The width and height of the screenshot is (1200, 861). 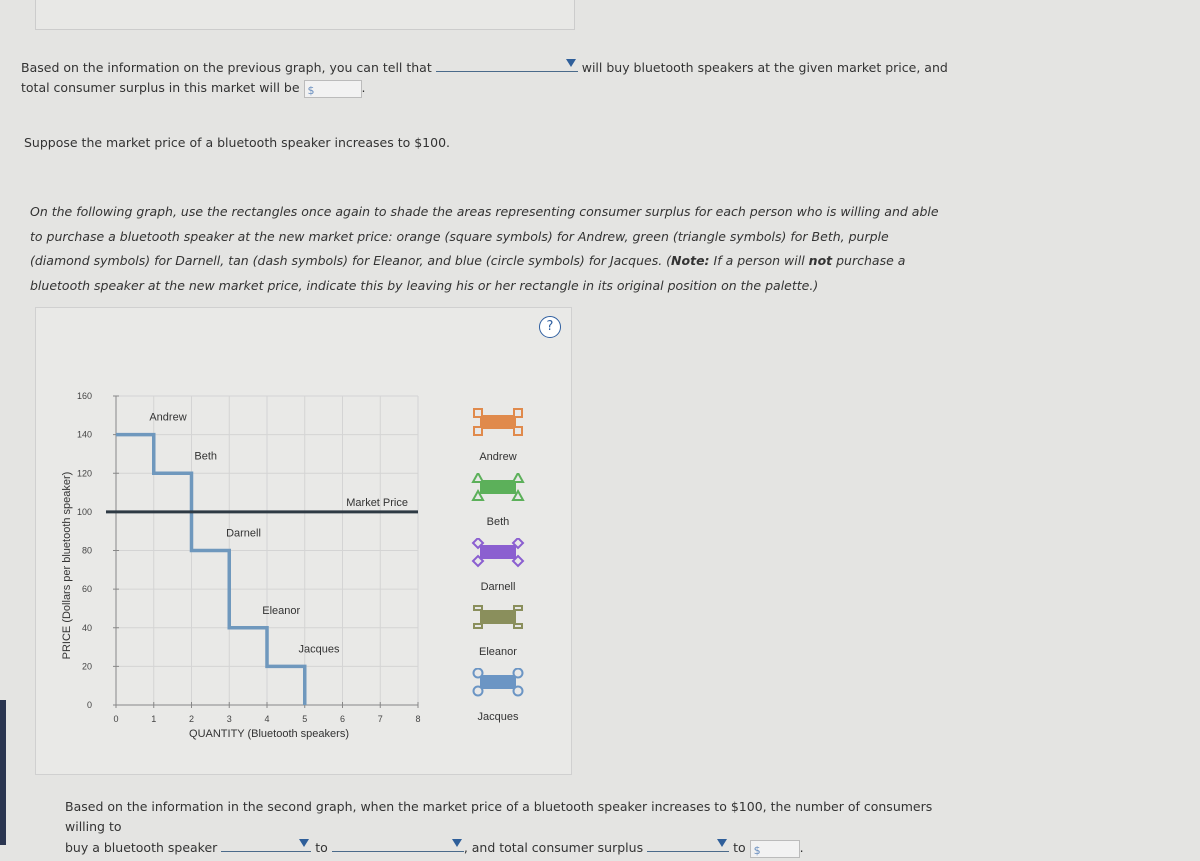 I want to click on y-tick-label: 160, so click(x=84, y=396).